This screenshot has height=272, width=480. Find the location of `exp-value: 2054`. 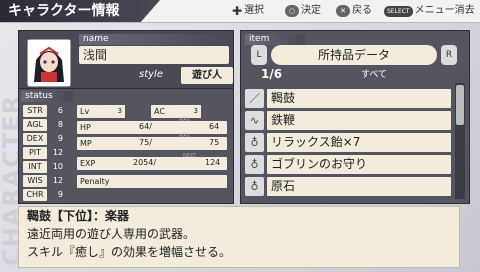

exp-value: 2054 is located at coordinates (143, 162).